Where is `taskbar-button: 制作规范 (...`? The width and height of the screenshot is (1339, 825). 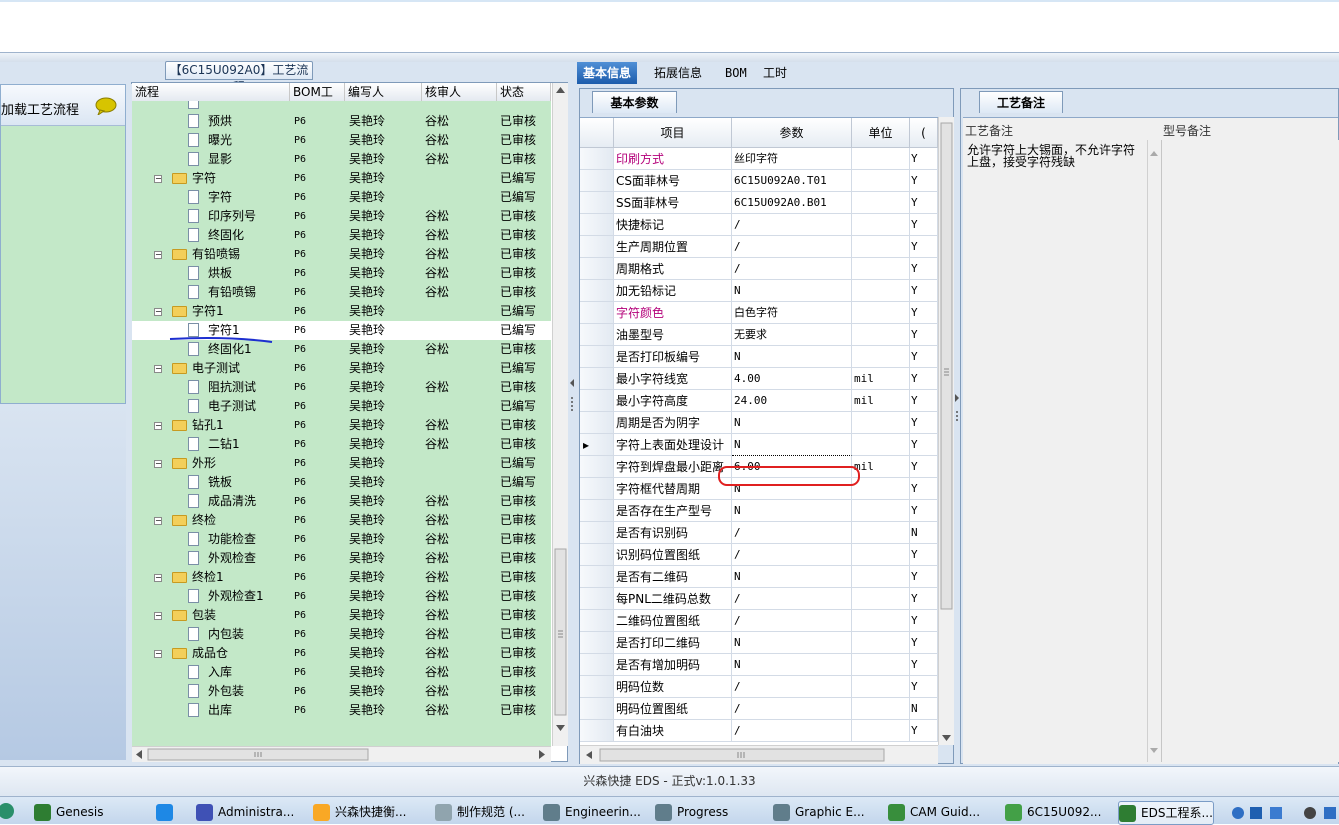 taskbar-button: 制作规范 (... is located at coordinates (480, 812).